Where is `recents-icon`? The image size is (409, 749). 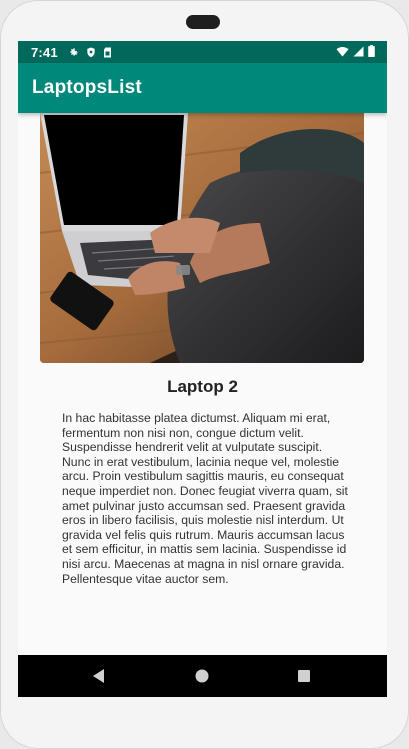 recents-icon is located at coordinates (304, 676).